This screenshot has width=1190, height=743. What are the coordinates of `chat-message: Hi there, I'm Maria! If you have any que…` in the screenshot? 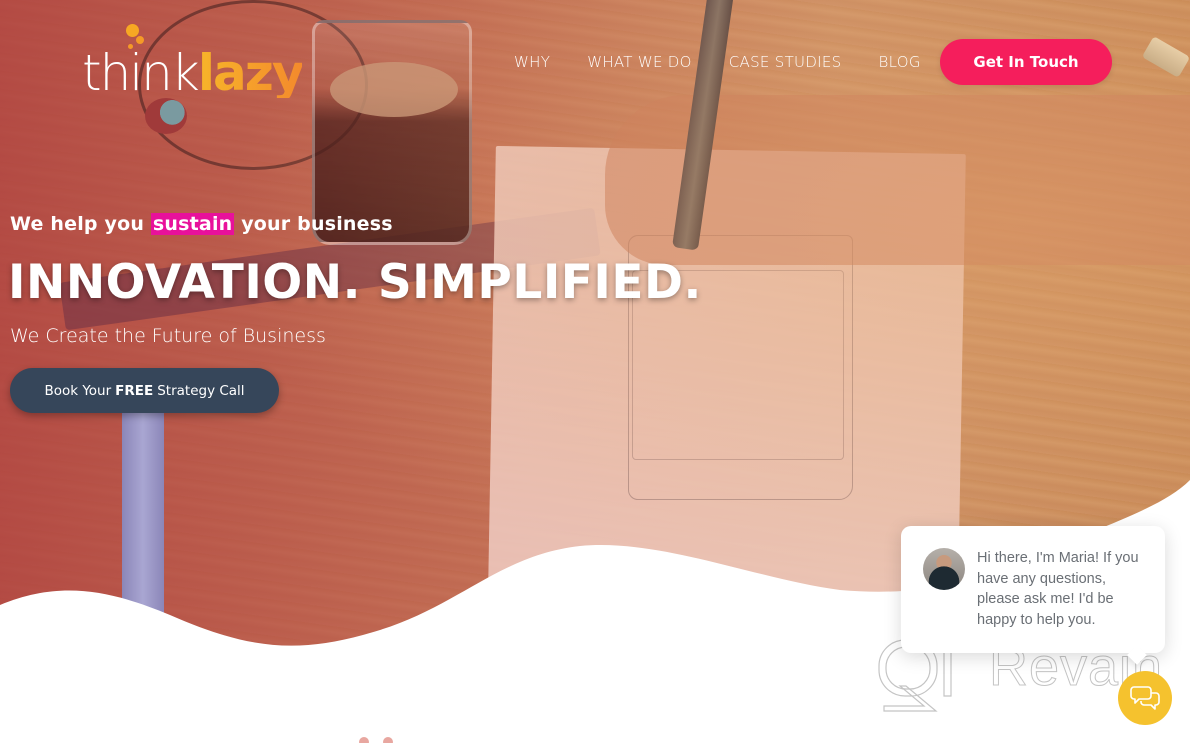 It's located at (1058, 589).